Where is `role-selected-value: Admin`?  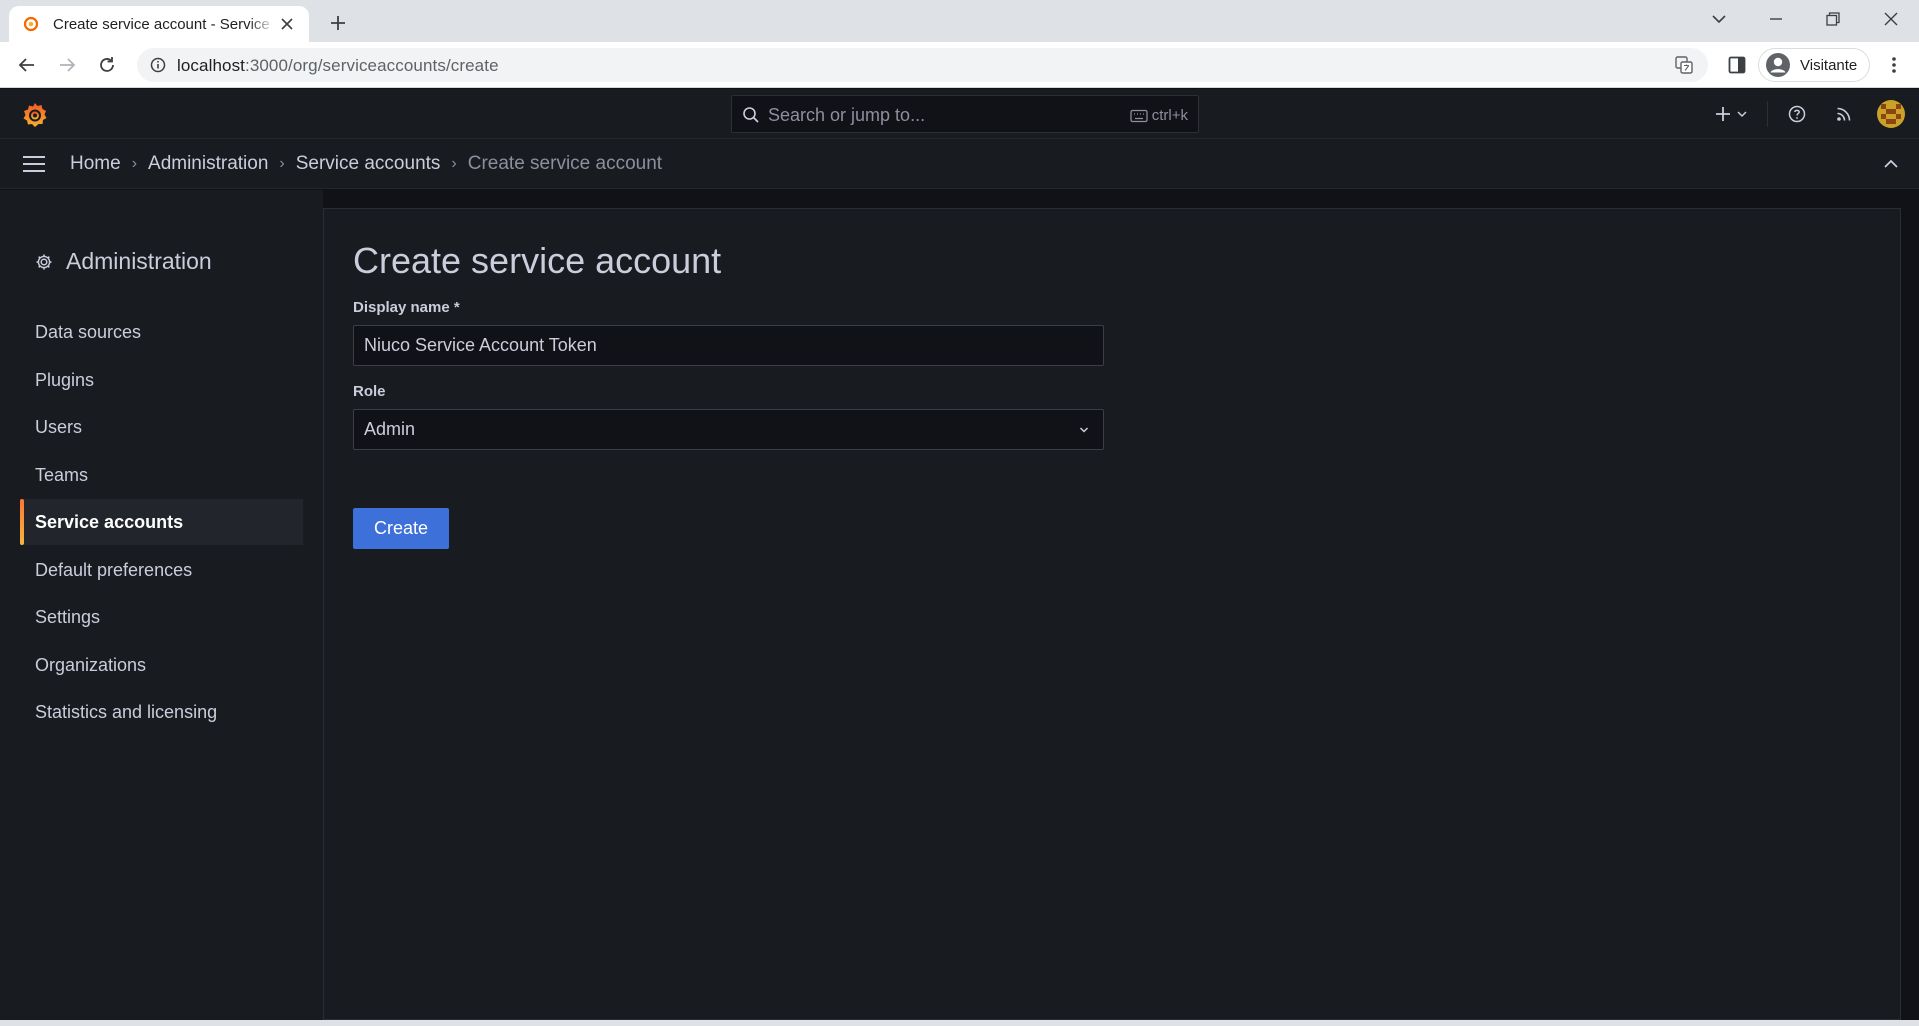 role-selected-value: Admin is located at coordinates (390, 429).